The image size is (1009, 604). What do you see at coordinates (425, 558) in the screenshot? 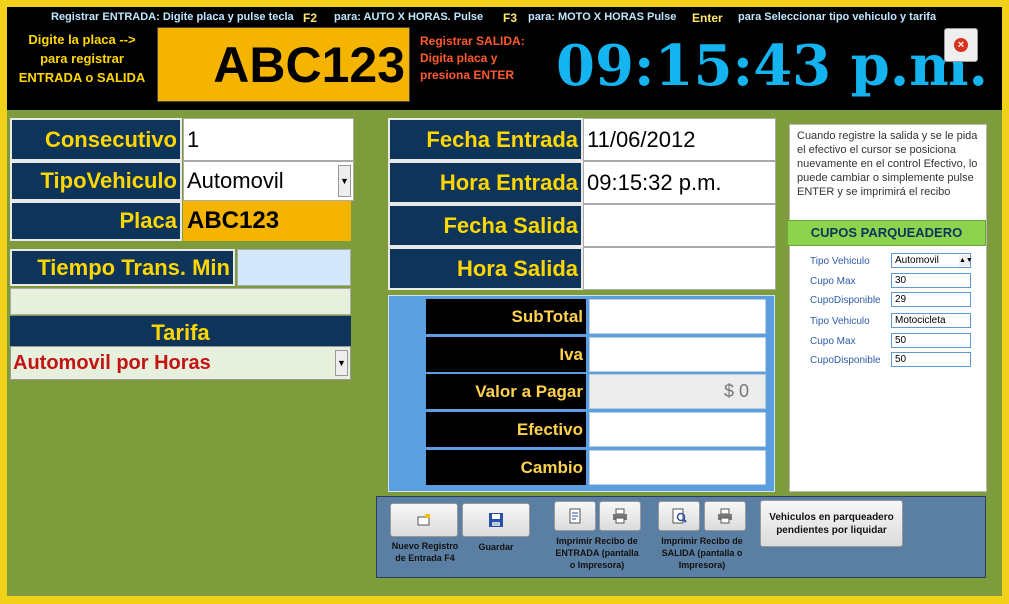
I see `caption-line: de Entrada F4` at bounding box center [425, 558].